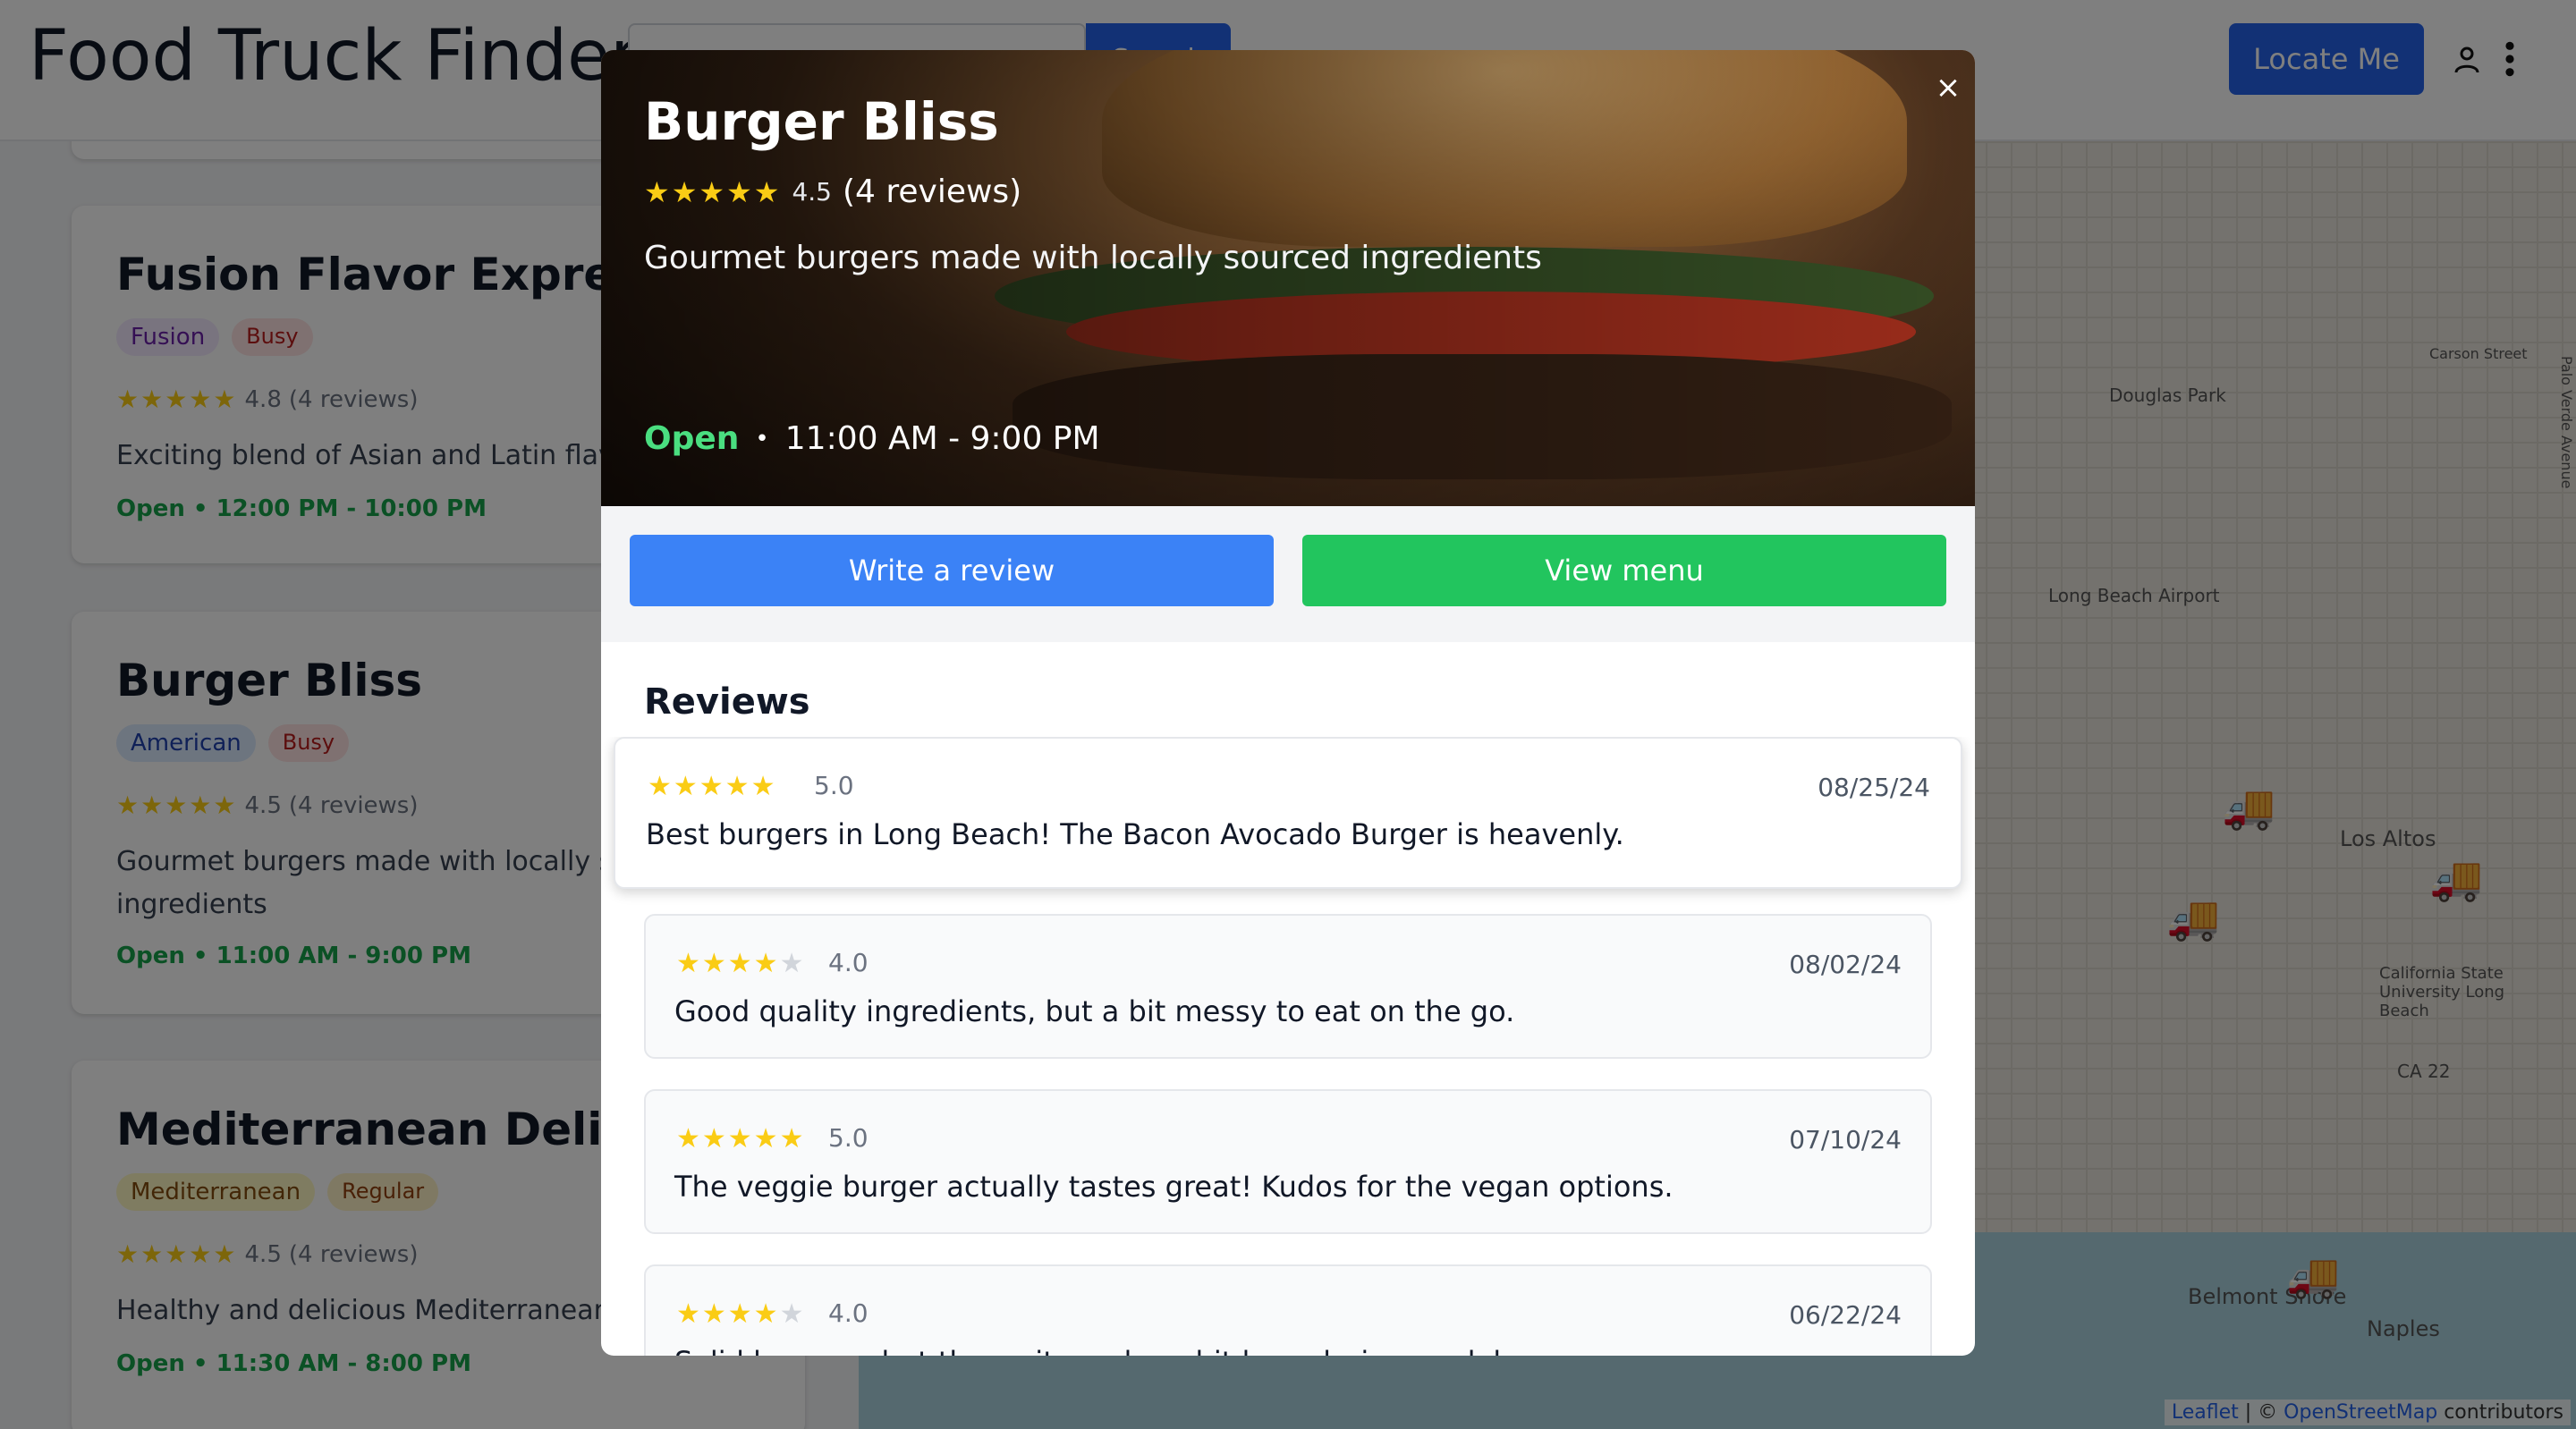 The width and height of the screenshot is (2576, 1429). Describe the element at coordinates (952, 570) in the screenshot. I see `write-review-button: Write a review` at that location.